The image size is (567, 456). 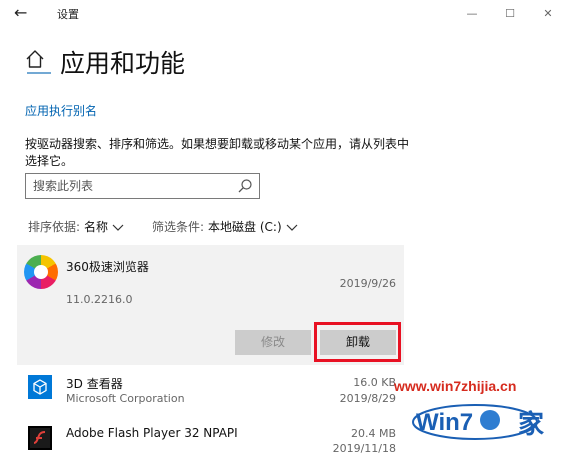 What do you see at coordinates (123, 63) in the screenshot?
I see `page-title: 应用和功能` at bounding box center [123, 63].